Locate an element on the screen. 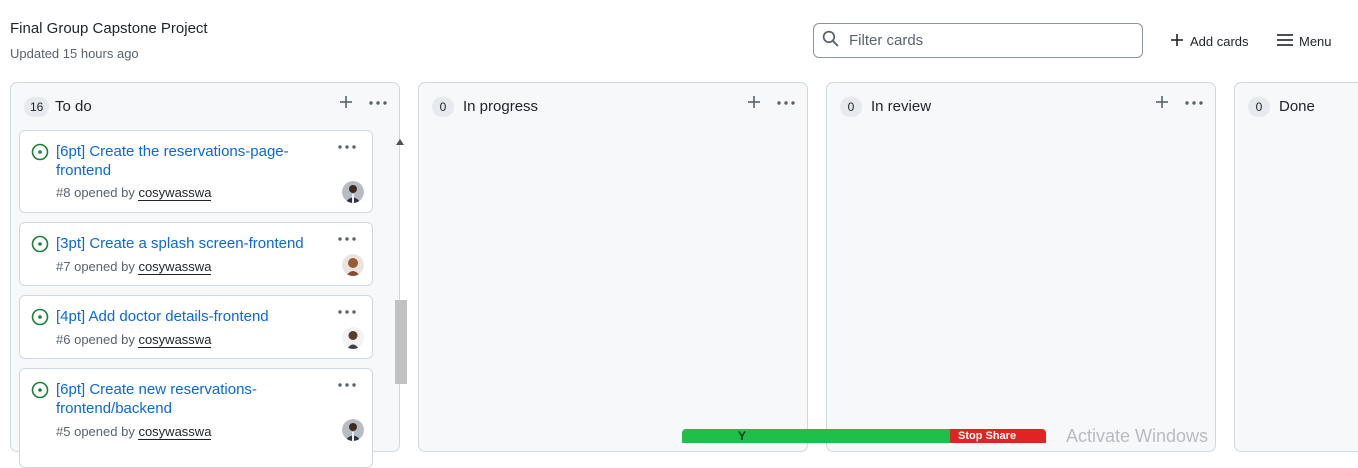 This screenshot has width=1358, height=468. issue-number: #6 is located at coordinates (63, 339).